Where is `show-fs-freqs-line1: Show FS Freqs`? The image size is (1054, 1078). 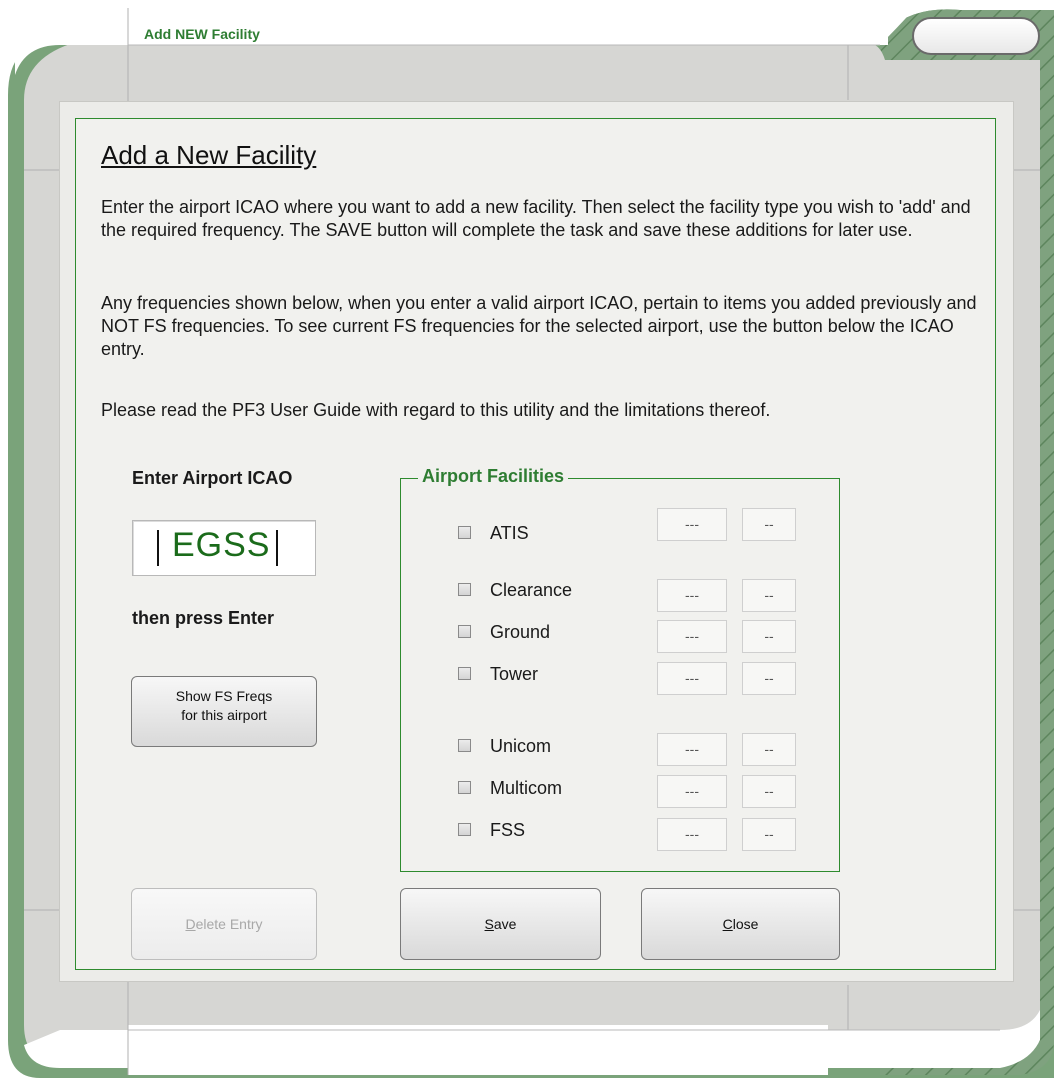
show-fs-freqs-line1: Show FS Freqs is located at coordinates (224, 696).